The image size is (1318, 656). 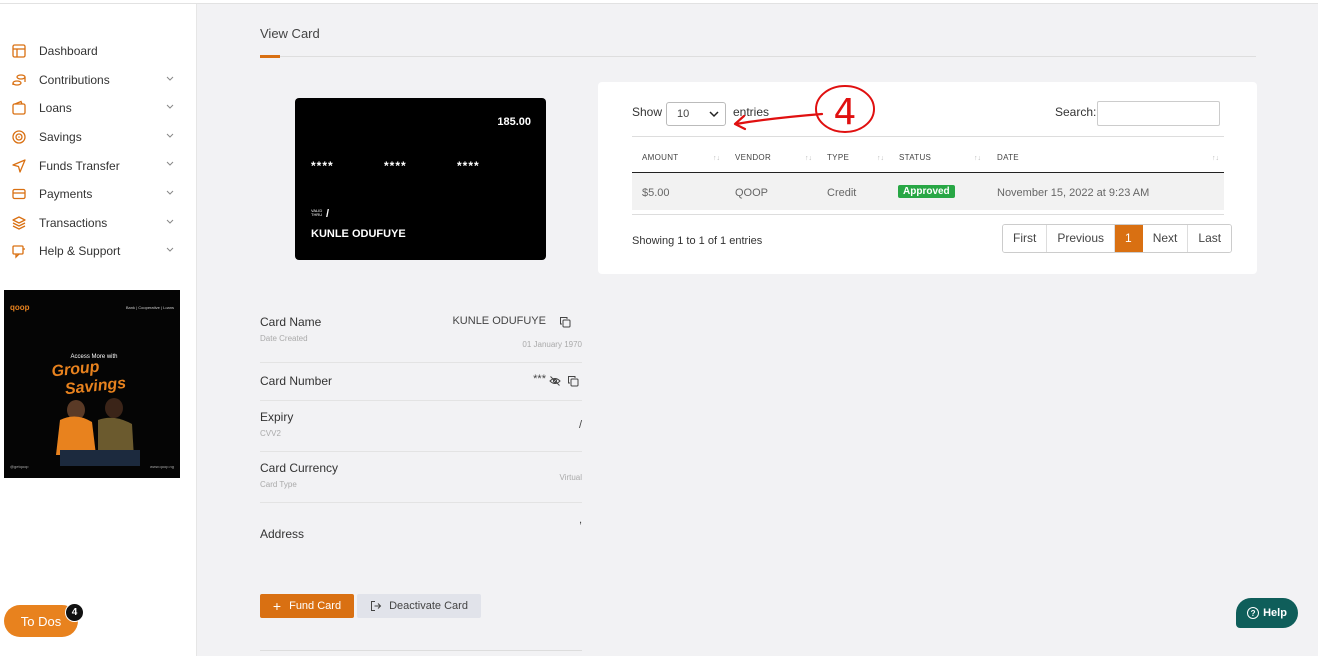 What do you see at coordinates (20, 307) in the screenshot?
I see `promo-brand: qoop` at bounding box center [20, 307].